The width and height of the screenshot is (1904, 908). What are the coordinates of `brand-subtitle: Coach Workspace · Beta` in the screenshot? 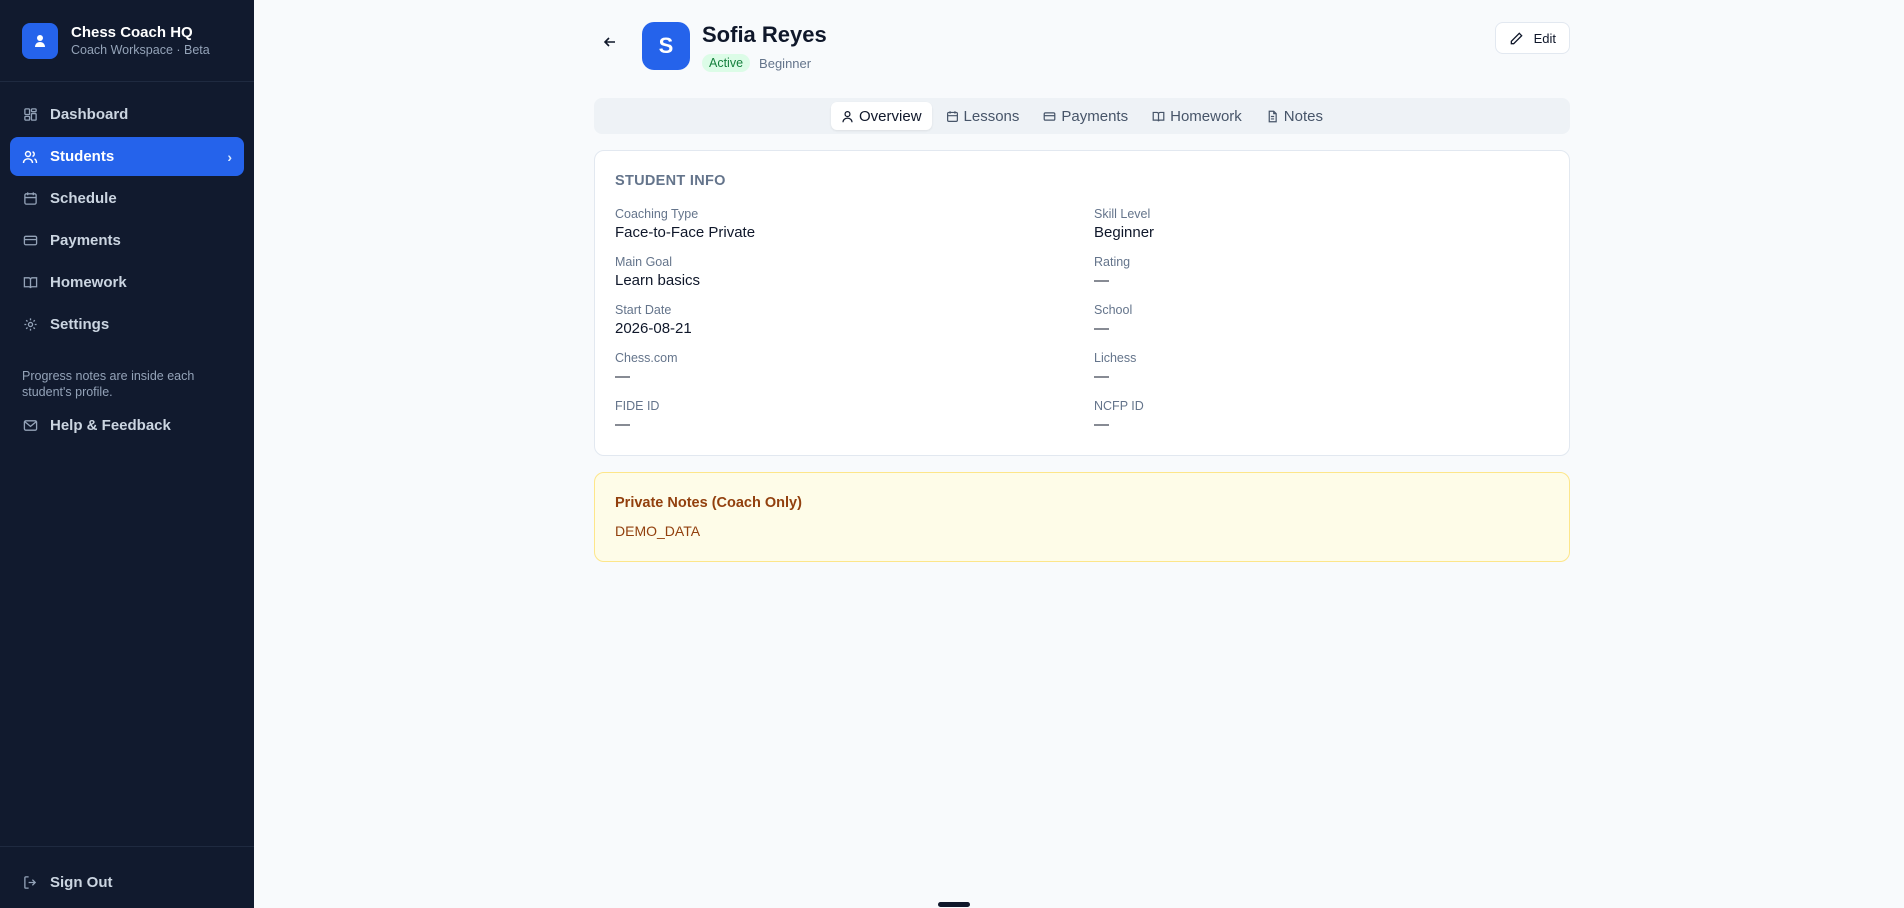 It's located at (140, 49).